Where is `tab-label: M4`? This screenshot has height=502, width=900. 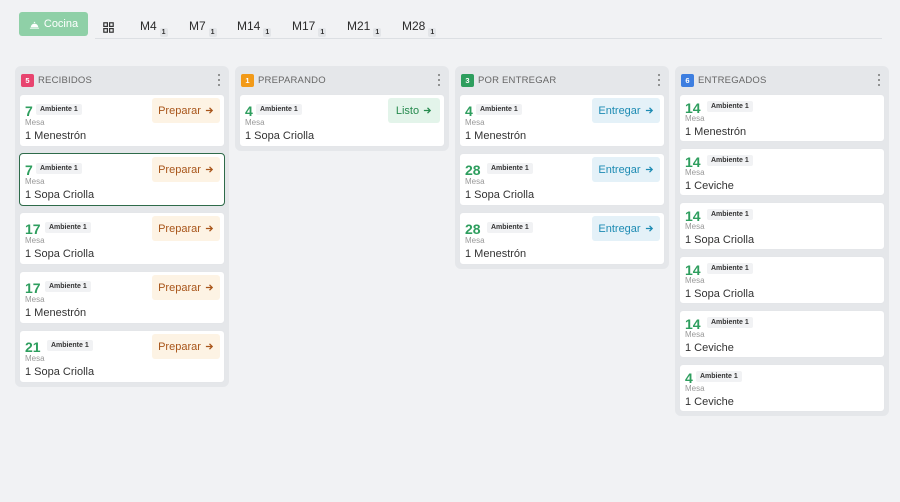 tab-label: M4 is located at coordinates (148, 26).